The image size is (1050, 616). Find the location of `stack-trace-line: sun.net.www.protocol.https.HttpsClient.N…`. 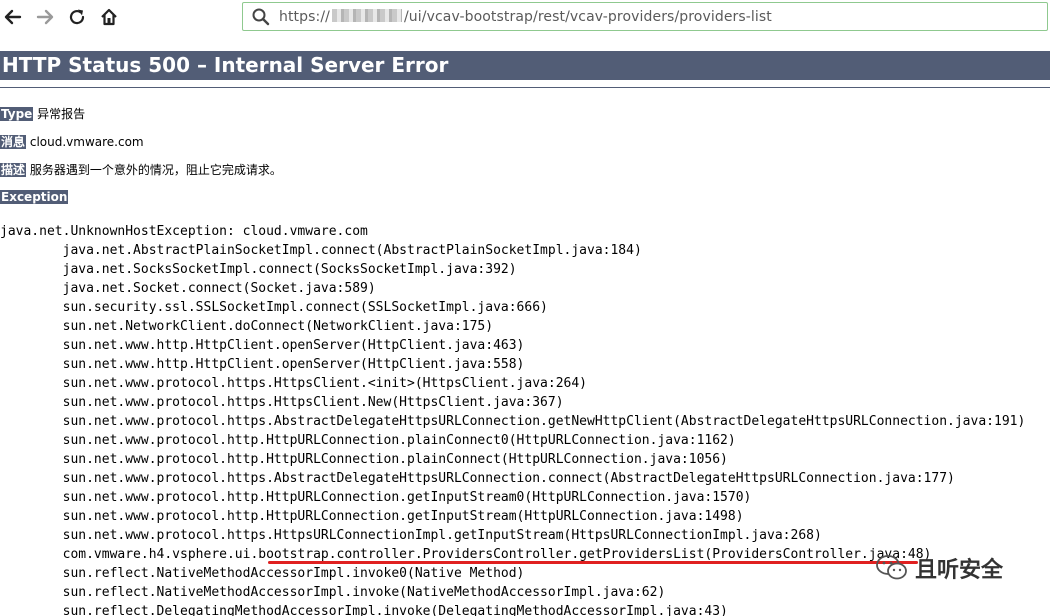

stack-trace-line: sun.net.www.protocol.https.HttpsClient.N… is located at coordinates (282, 402).